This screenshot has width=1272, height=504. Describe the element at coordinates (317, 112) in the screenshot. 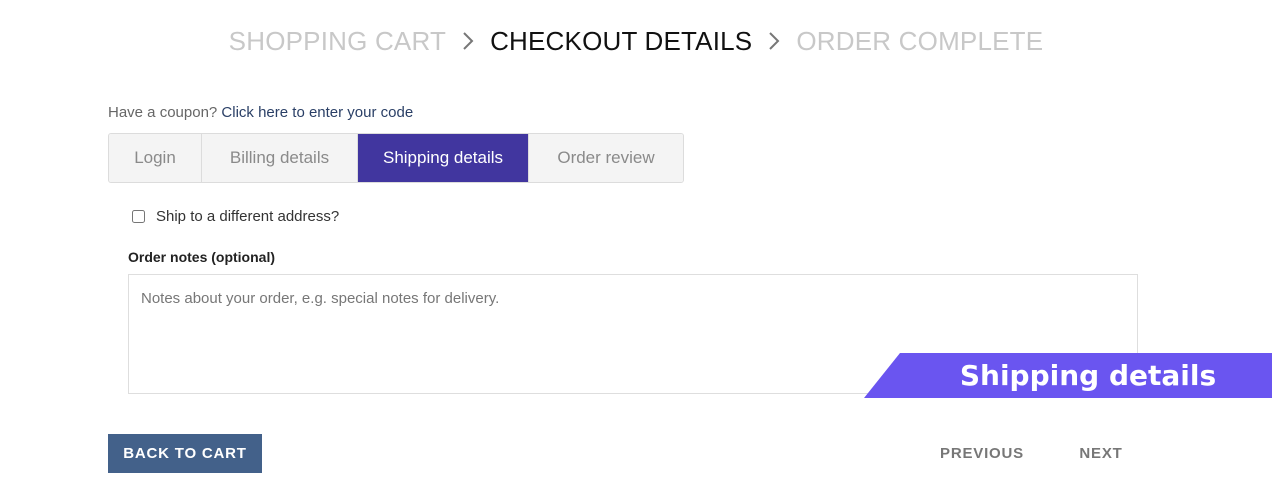

I see `coupon-link: Click here to enter your code` at that location.